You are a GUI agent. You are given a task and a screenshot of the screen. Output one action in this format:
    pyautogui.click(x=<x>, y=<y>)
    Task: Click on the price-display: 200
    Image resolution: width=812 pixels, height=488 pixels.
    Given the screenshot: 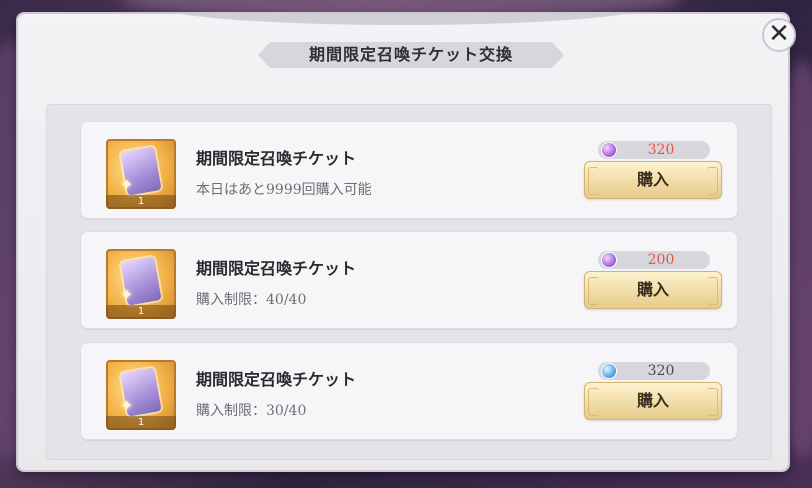 What is the action you would take?
    pyautogui.click(x=654, y=260)
    